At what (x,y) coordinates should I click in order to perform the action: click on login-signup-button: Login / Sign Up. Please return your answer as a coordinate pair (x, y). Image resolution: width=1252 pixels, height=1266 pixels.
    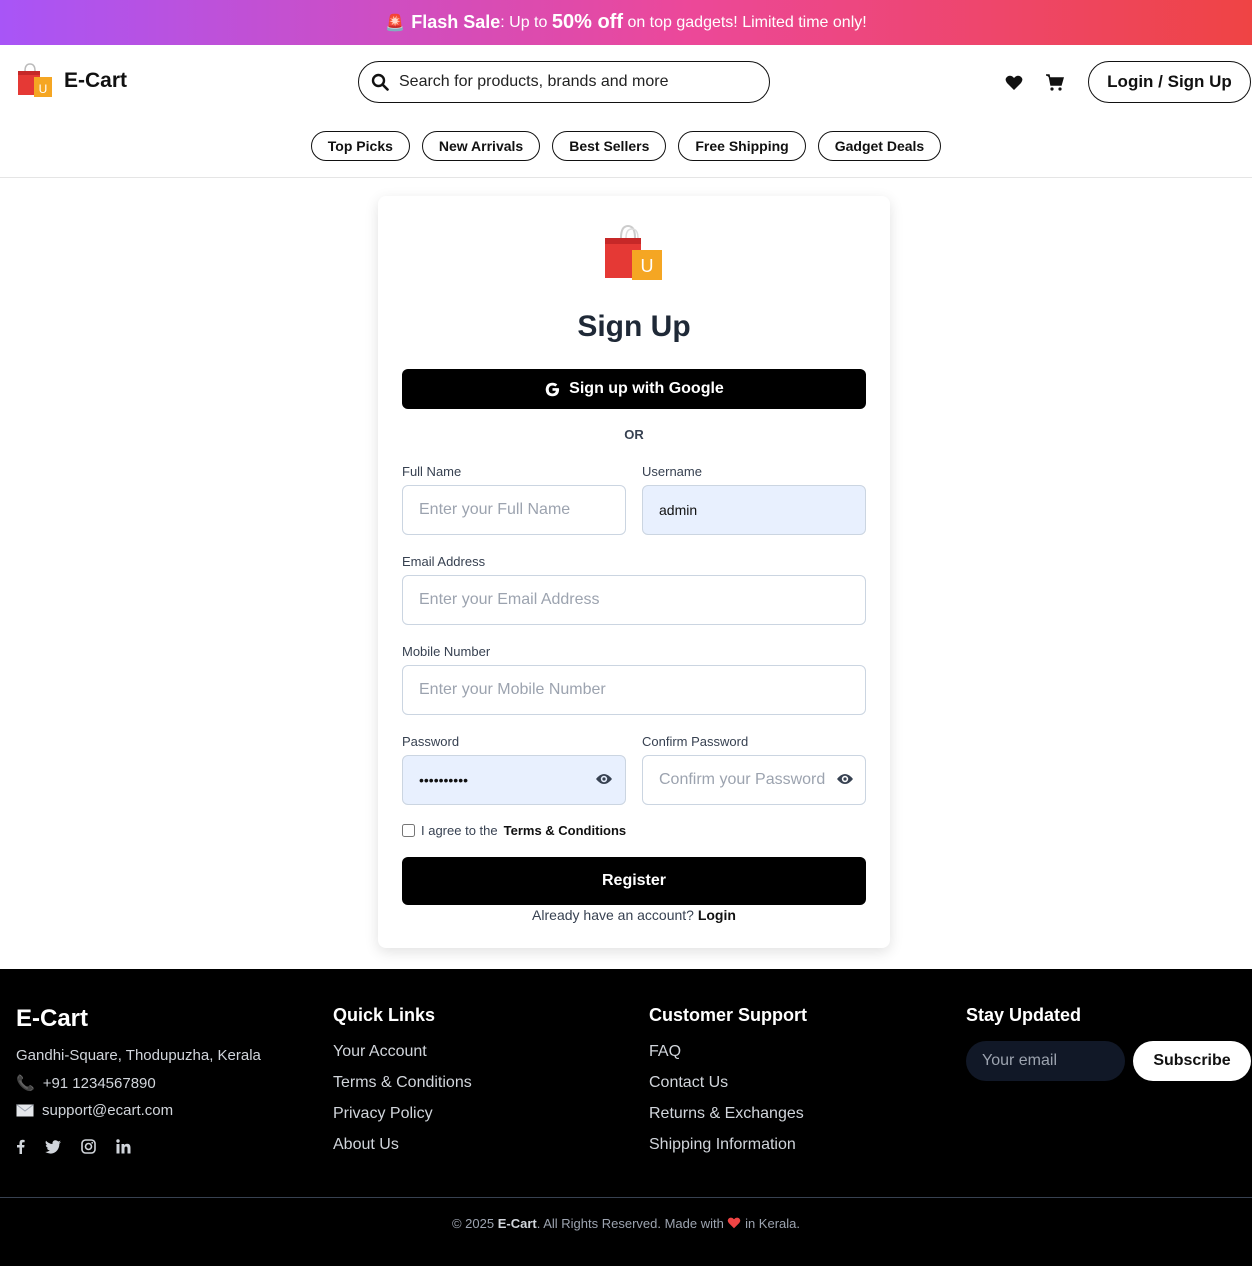
    Looking at the image, I should click on (1169, 82).